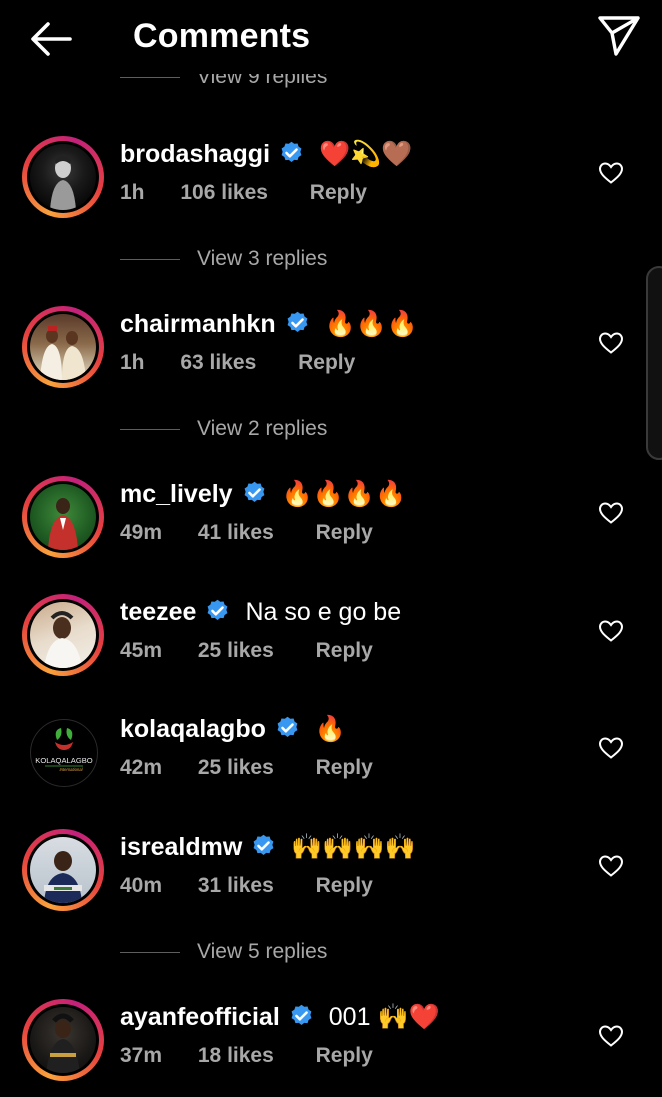 This screenshot has height=1097, width=662. What do you see at coordinates (262, 258) in the screenshot?
I see `view-replies-label: View 3 replies` at bounding box center [262, 258].